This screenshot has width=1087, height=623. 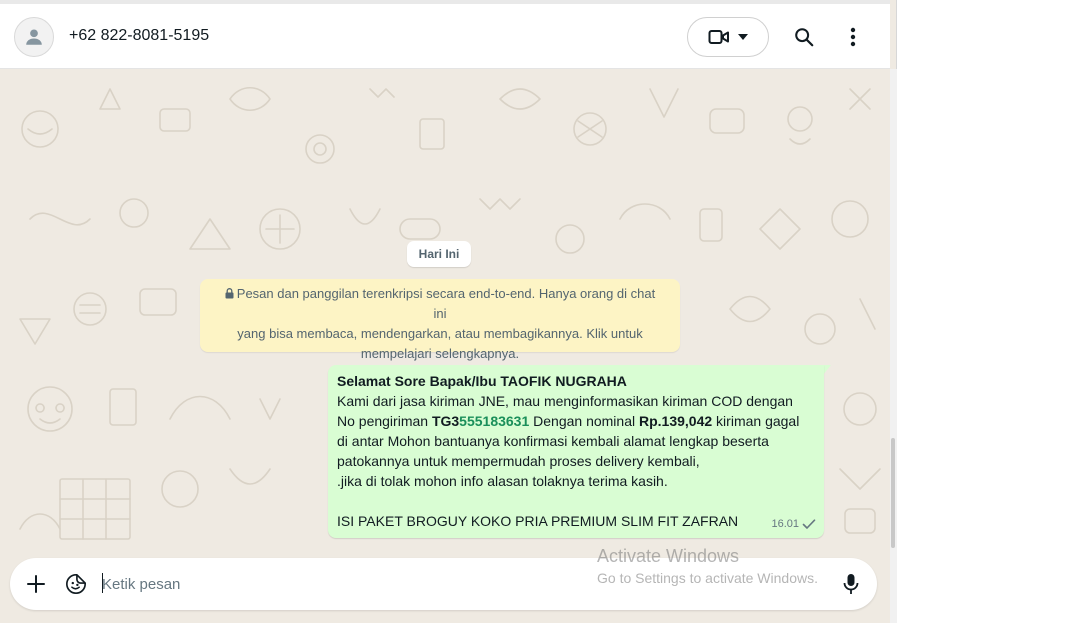 I want to click on message-input, so click(x=352, y=584).